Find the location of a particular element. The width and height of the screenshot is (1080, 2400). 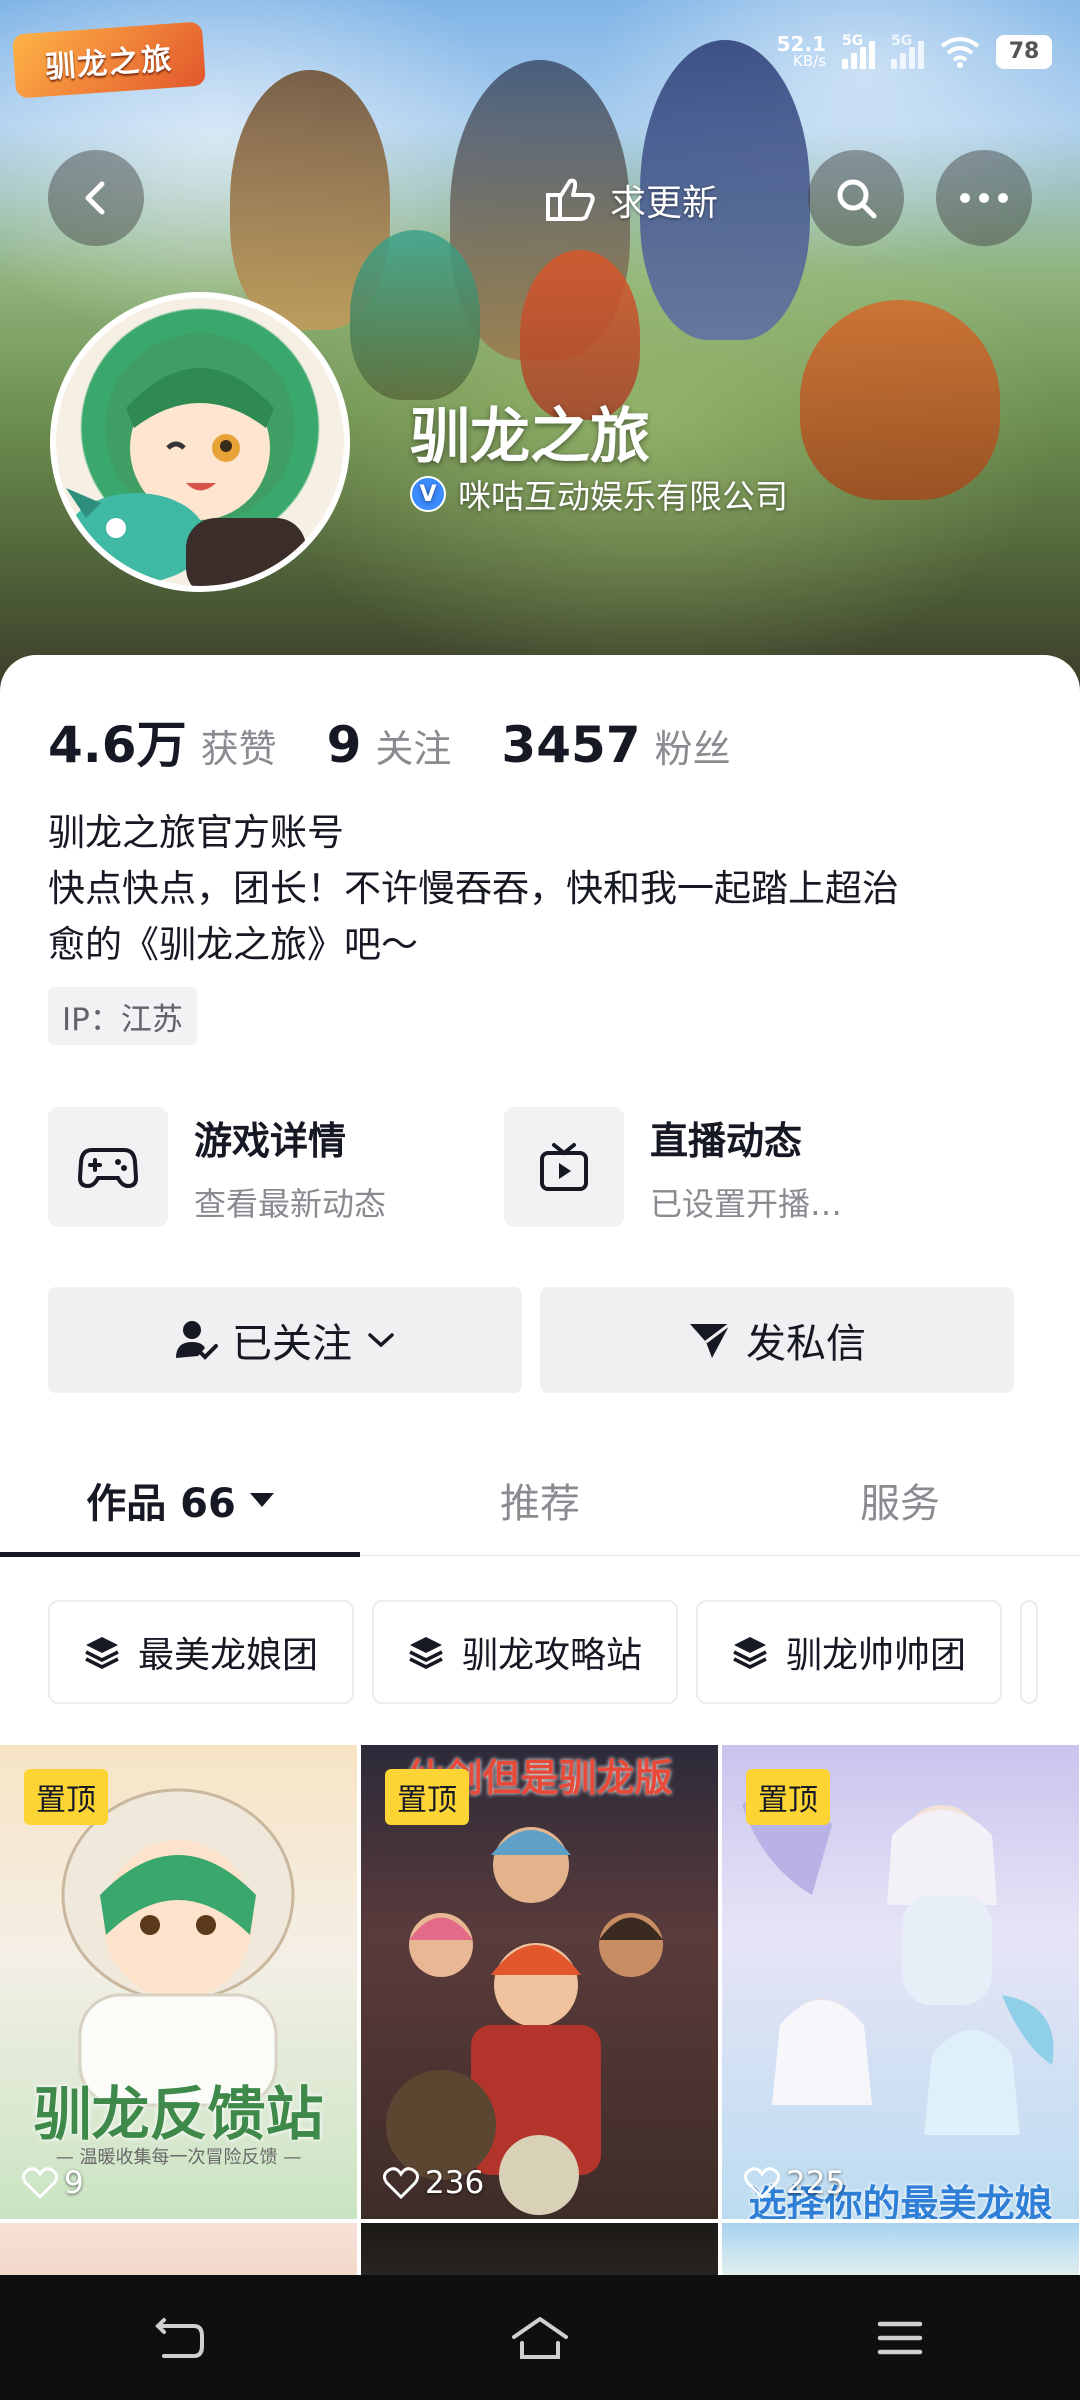

banner-character is located at coordinates (415, 315).